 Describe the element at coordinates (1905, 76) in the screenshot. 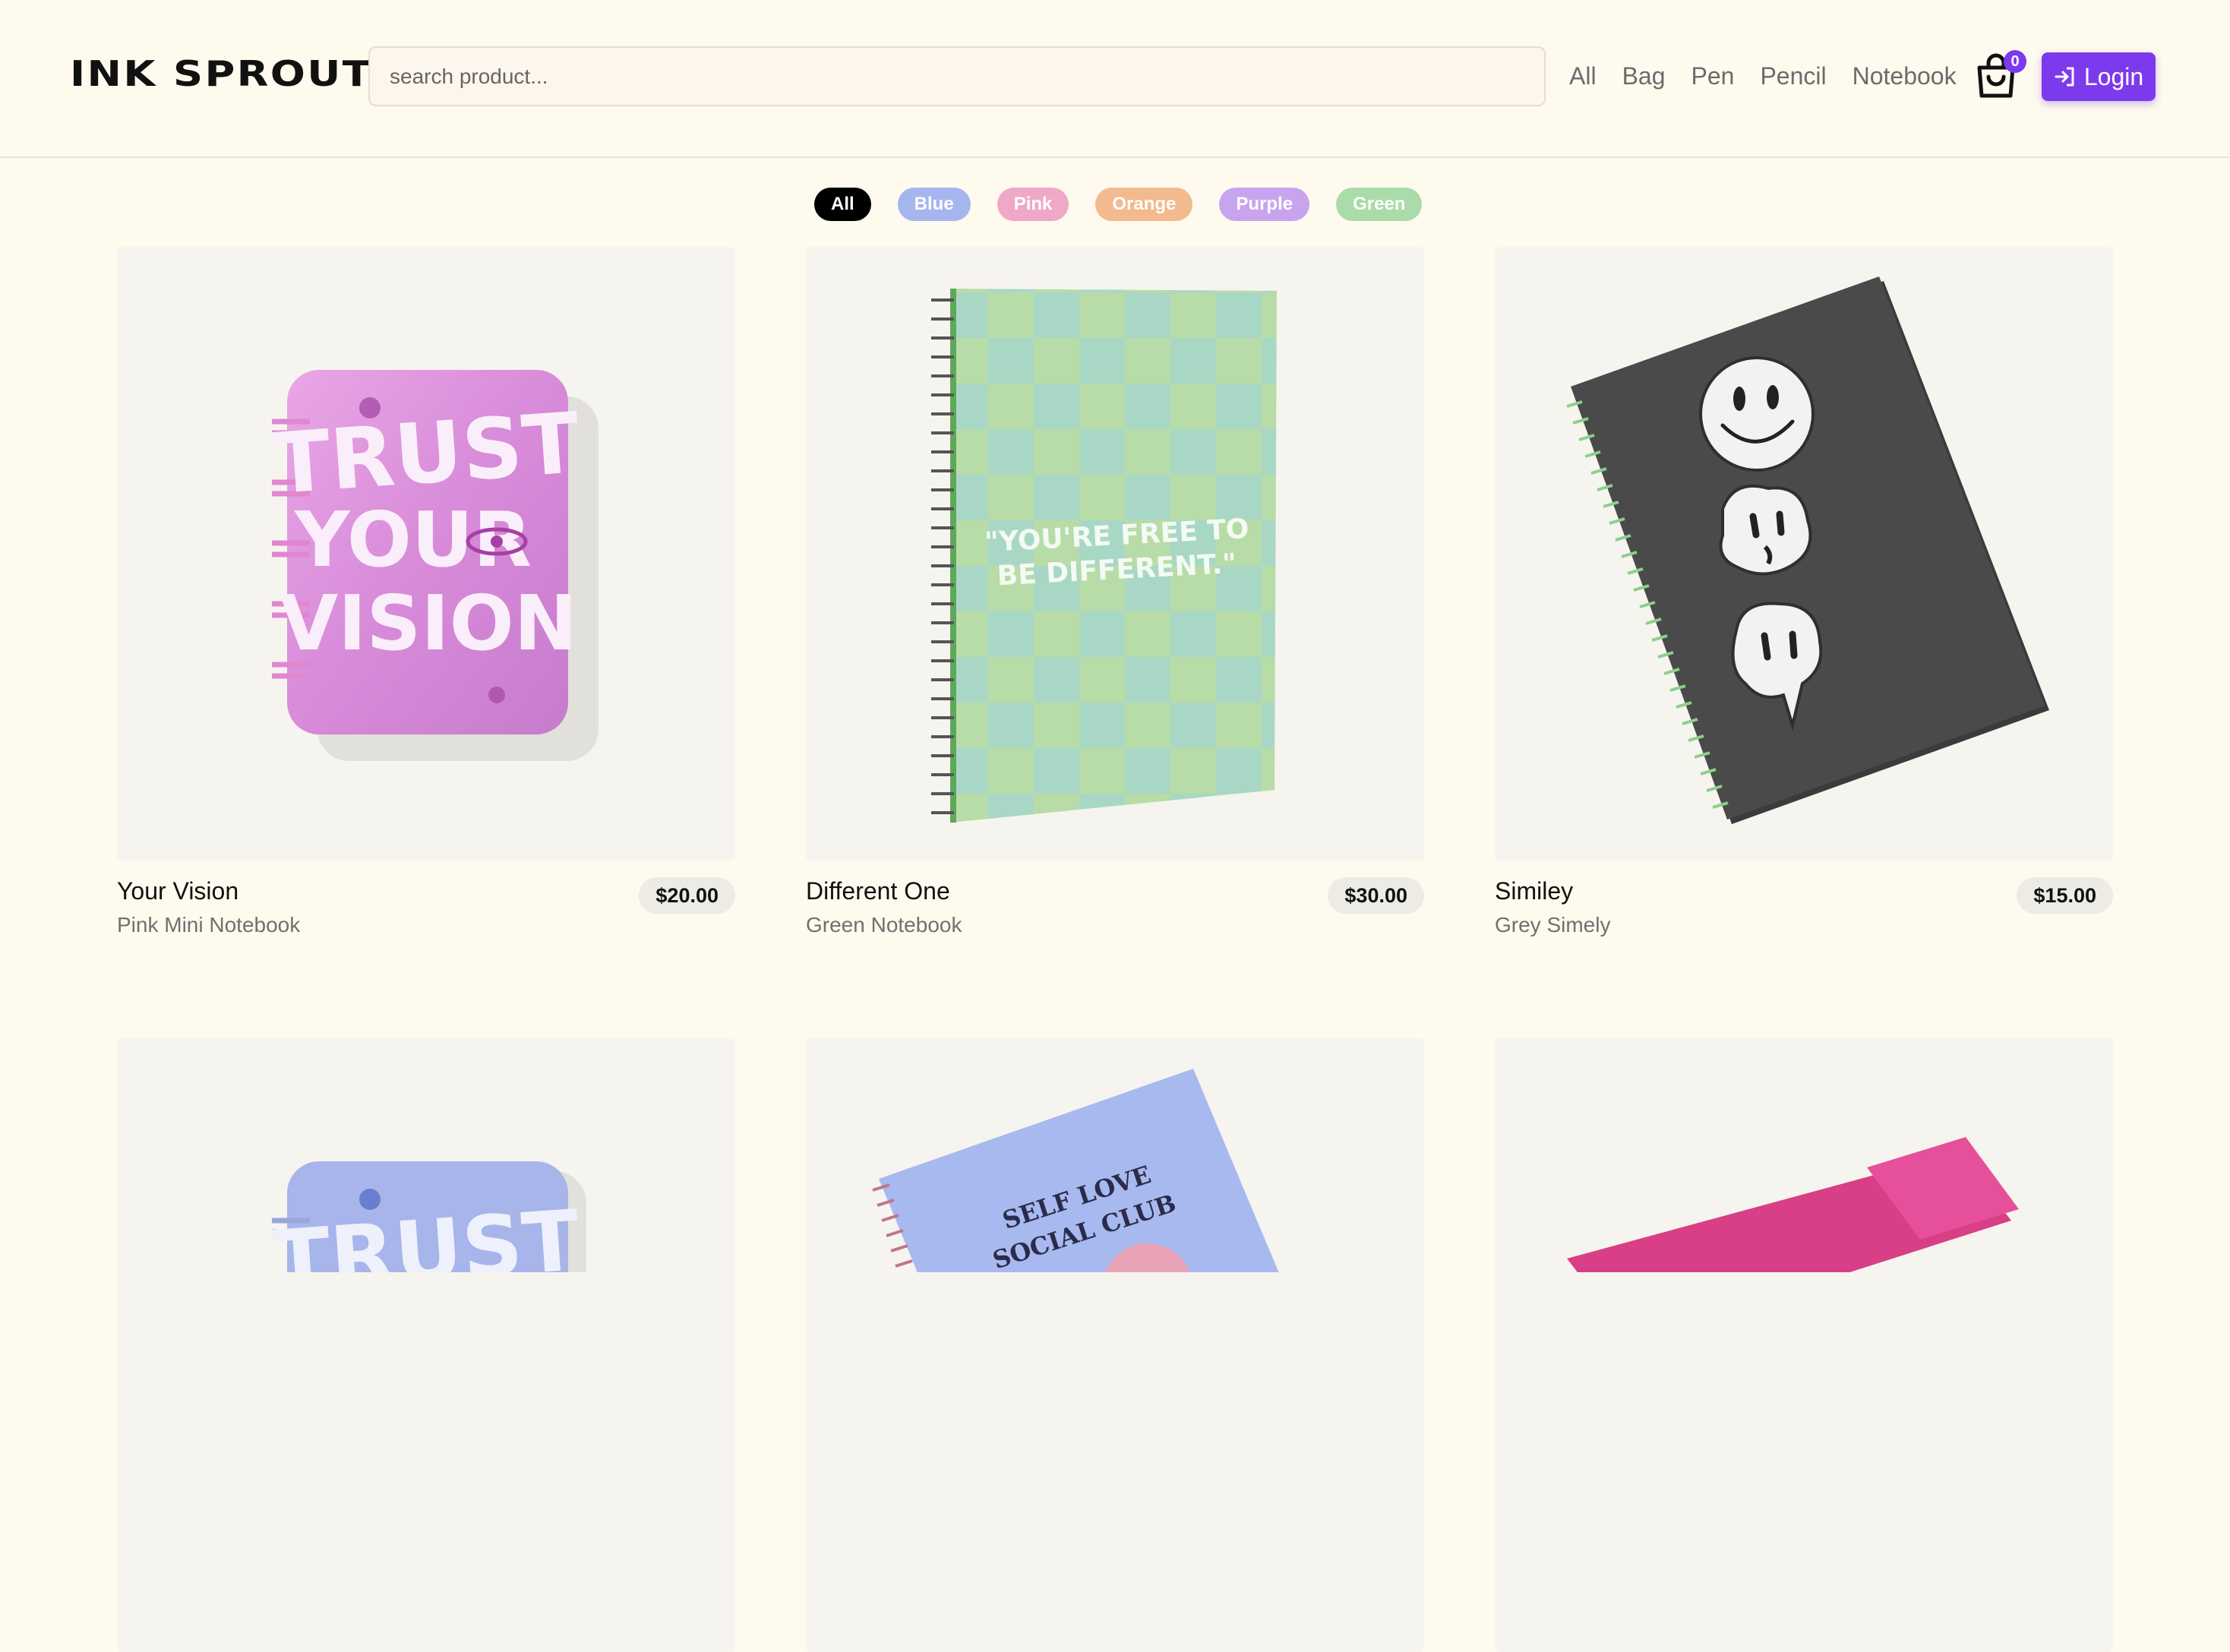

I see `nav-link-notebook: Notebook` at that location.